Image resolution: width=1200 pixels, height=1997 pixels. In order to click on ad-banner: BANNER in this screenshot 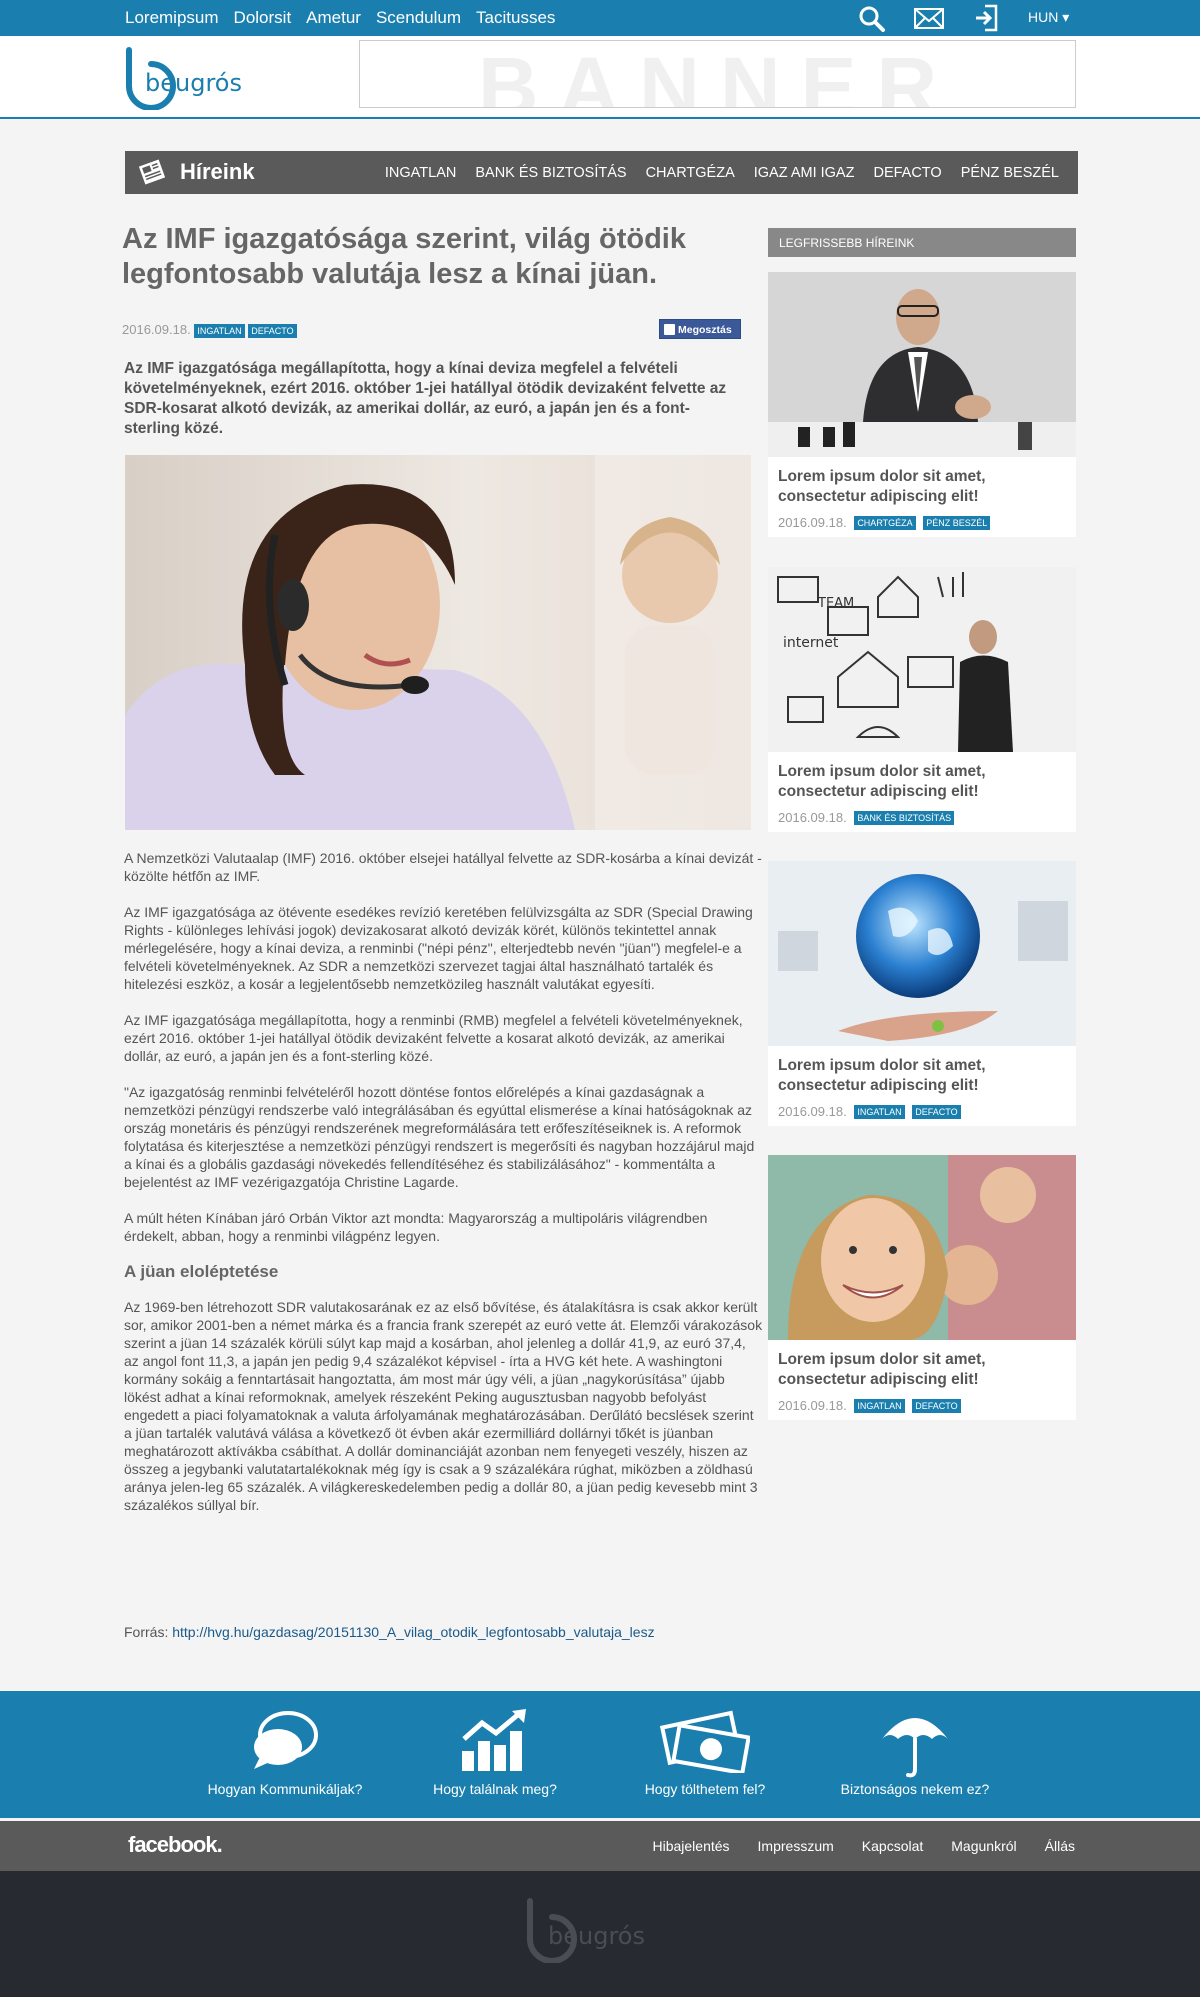, I will do `click(717, 74)`.